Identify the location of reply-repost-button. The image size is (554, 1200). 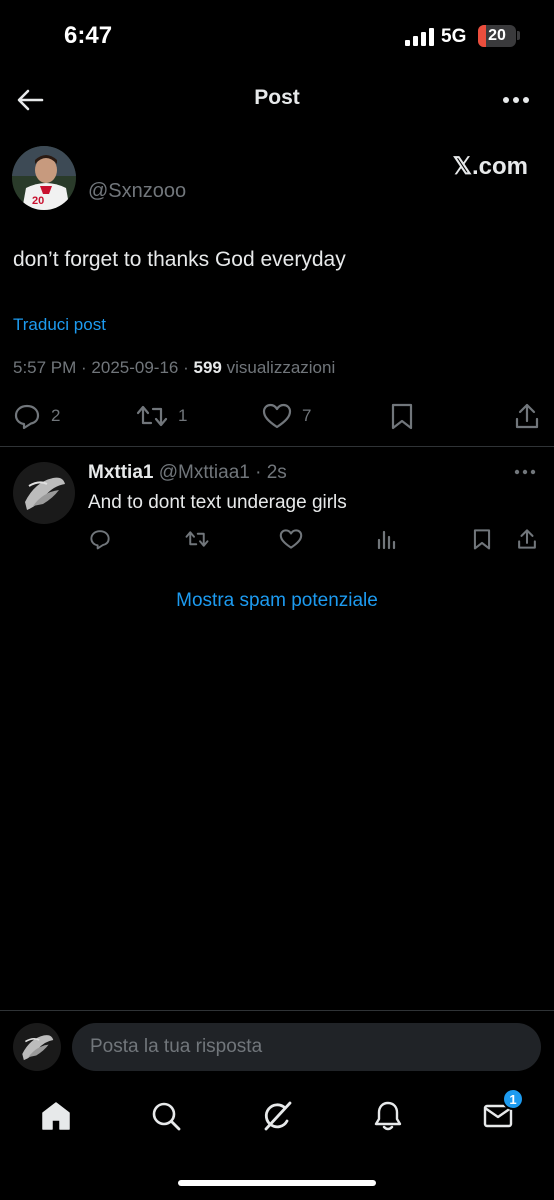
(197, 539).